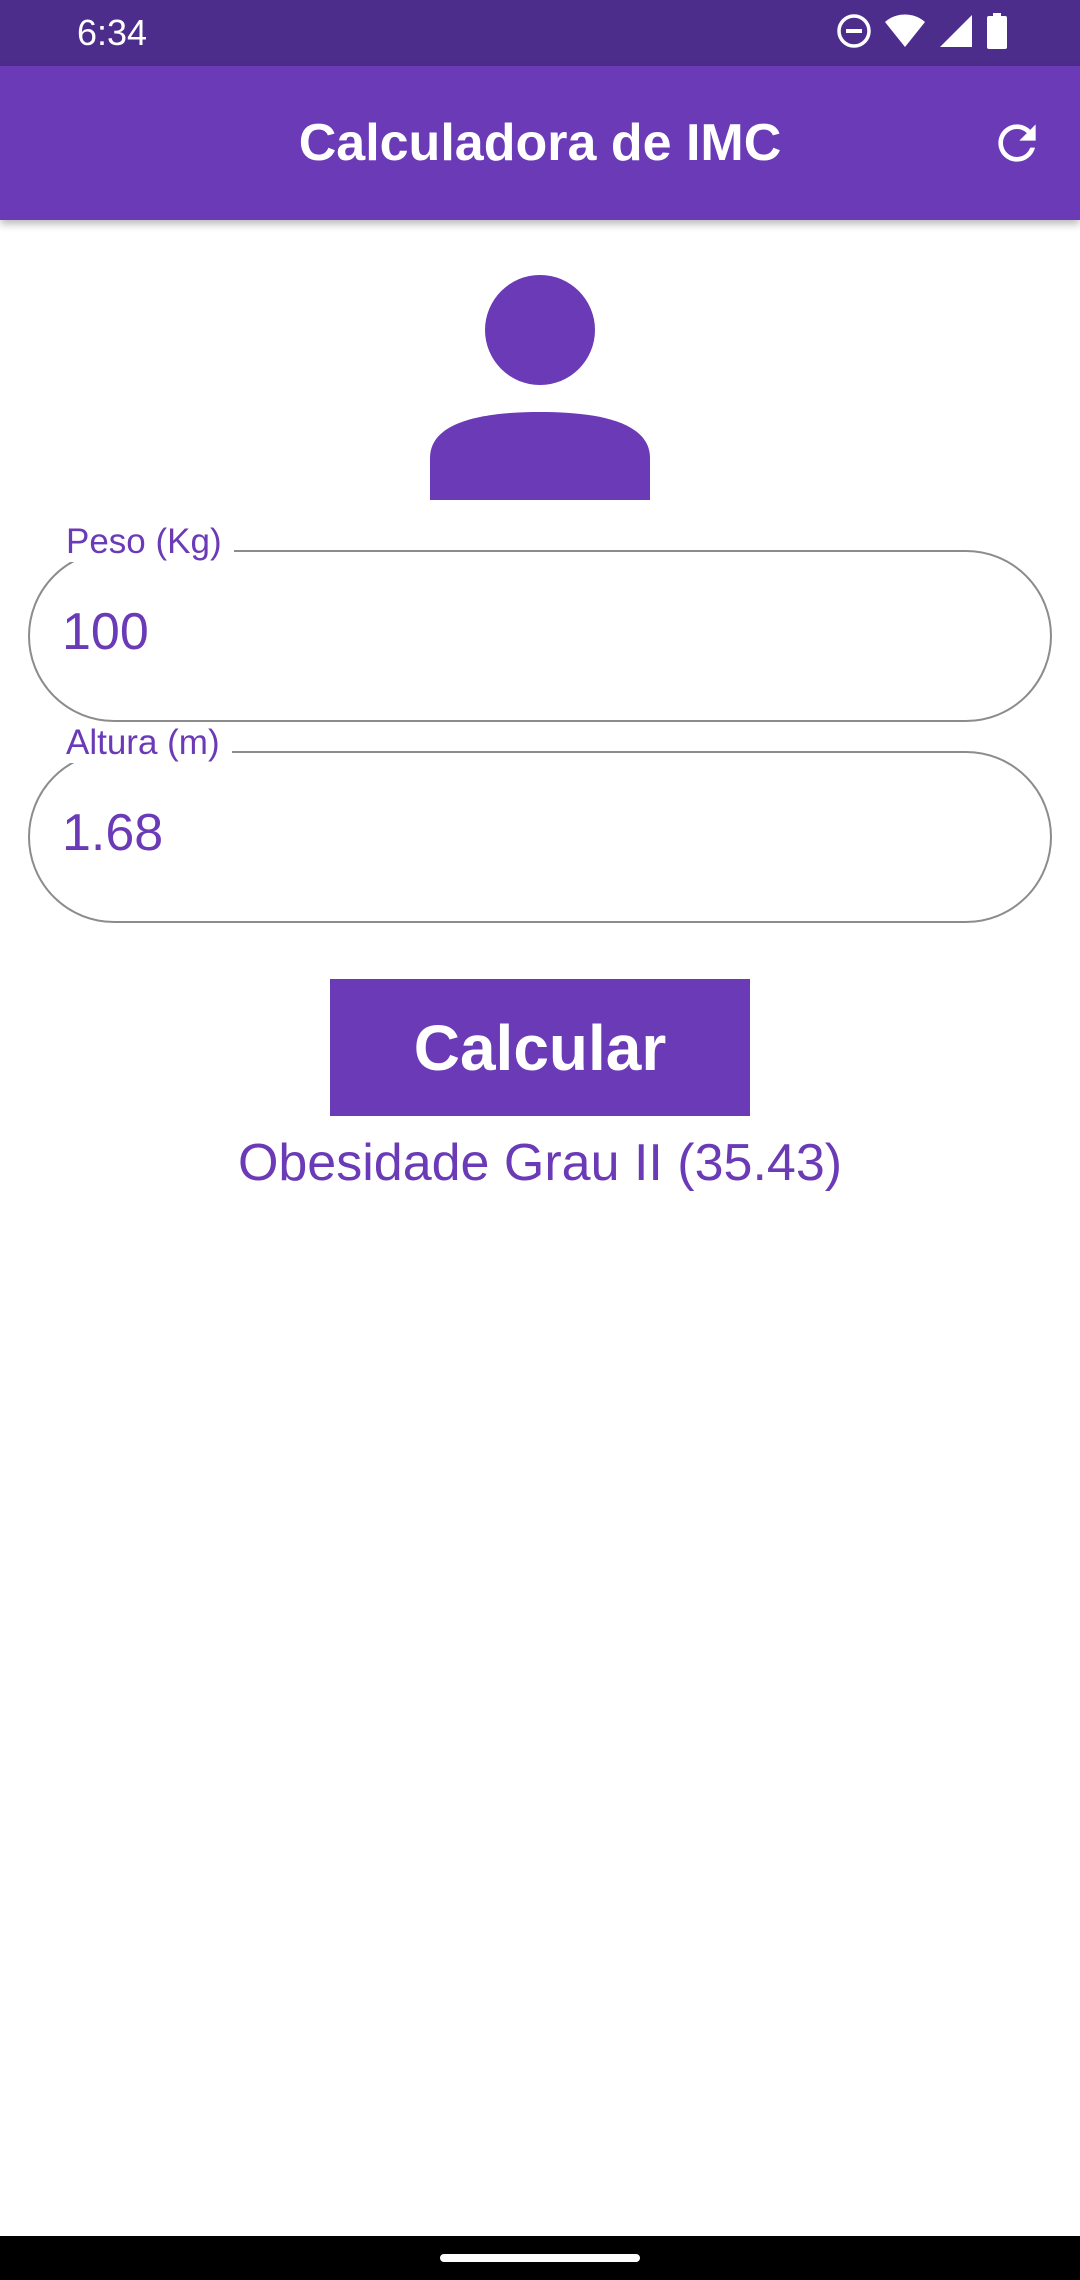 Image resolution: width=1080 pixels, height=2280 pixels. I want to click on weight-input, so click(532, 632).